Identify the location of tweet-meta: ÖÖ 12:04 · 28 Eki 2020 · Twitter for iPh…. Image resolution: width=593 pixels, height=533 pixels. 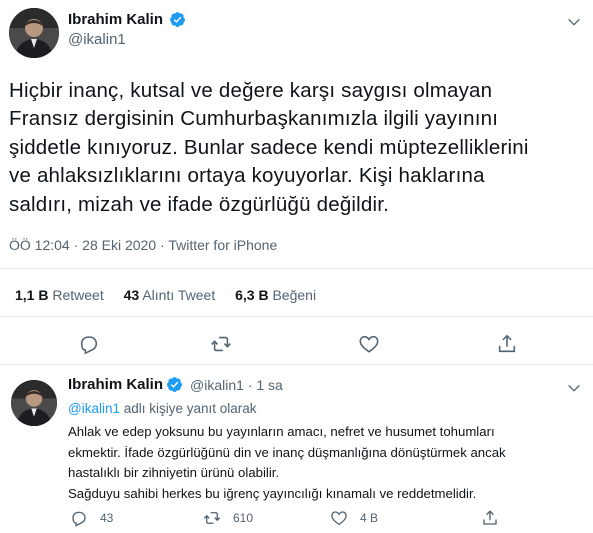
(143, 245).